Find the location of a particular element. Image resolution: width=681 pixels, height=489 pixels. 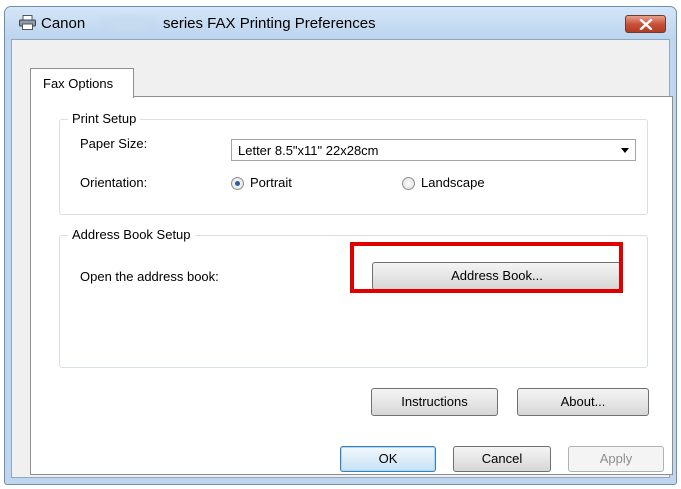

window-title-prefix: Canon is located at coordinates (63, 23).